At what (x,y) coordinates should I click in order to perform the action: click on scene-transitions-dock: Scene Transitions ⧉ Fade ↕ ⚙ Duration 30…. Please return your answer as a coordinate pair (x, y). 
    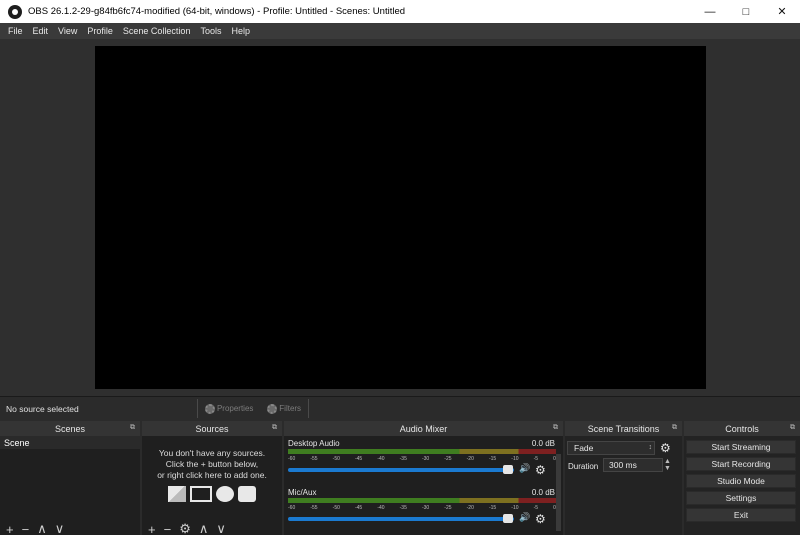
    Looking at the image, I should click on (623, 478).